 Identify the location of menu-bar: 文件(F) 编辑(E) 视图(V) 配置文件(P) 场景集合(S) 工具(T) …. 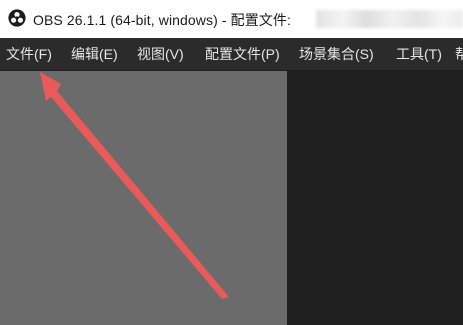
(231, 54).